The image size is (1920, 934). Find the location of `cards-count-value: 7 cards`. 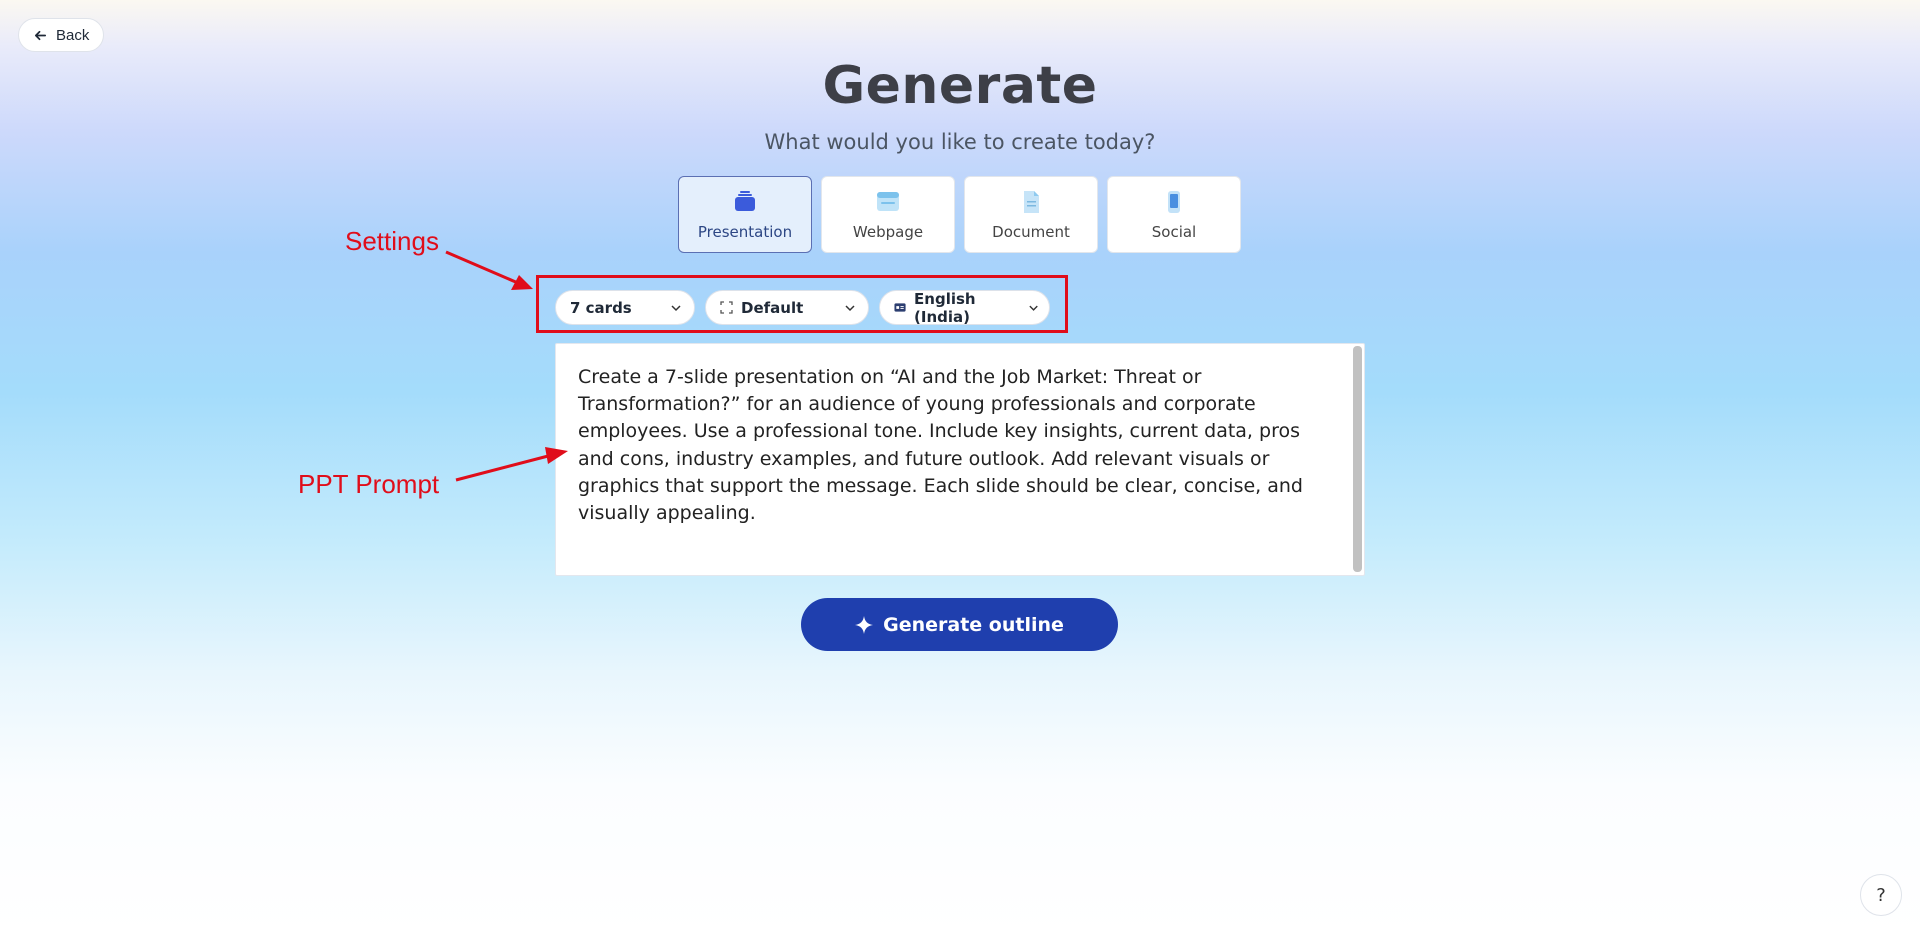

cards-count-value: 7 cards is located at coordinates (601, 307).